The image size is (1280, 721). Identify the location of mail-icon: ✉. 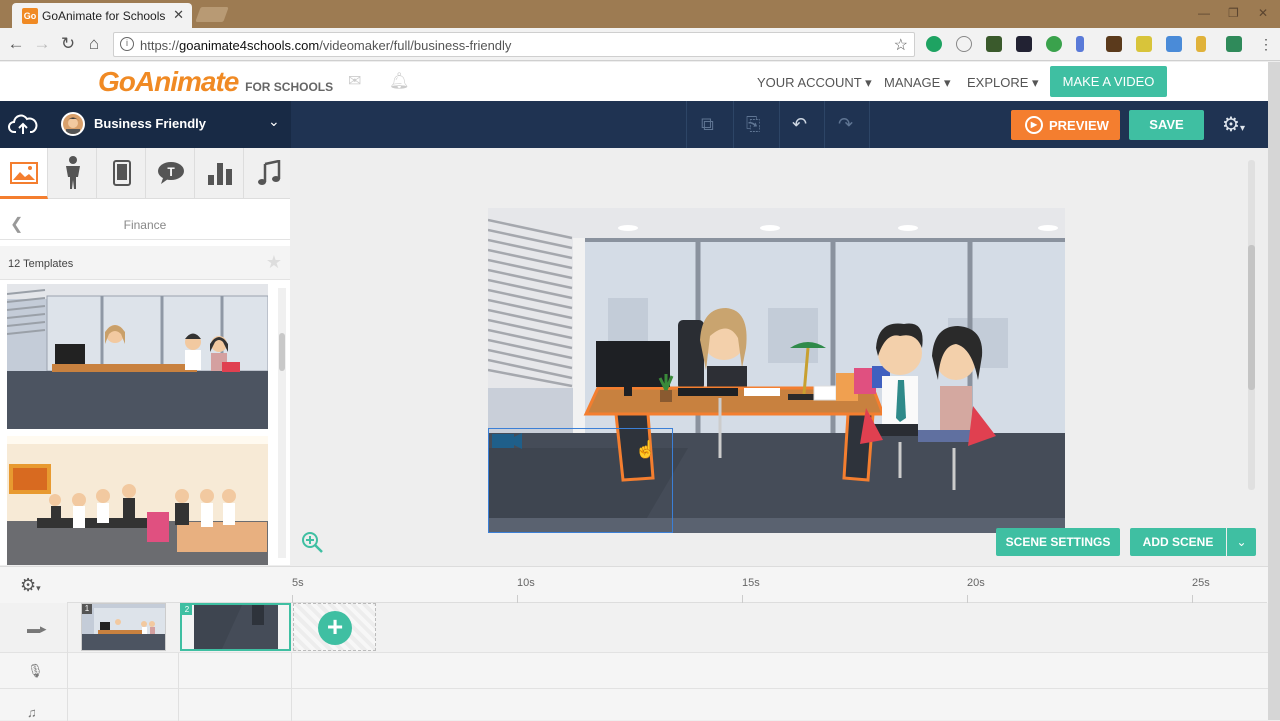
(354, 81).